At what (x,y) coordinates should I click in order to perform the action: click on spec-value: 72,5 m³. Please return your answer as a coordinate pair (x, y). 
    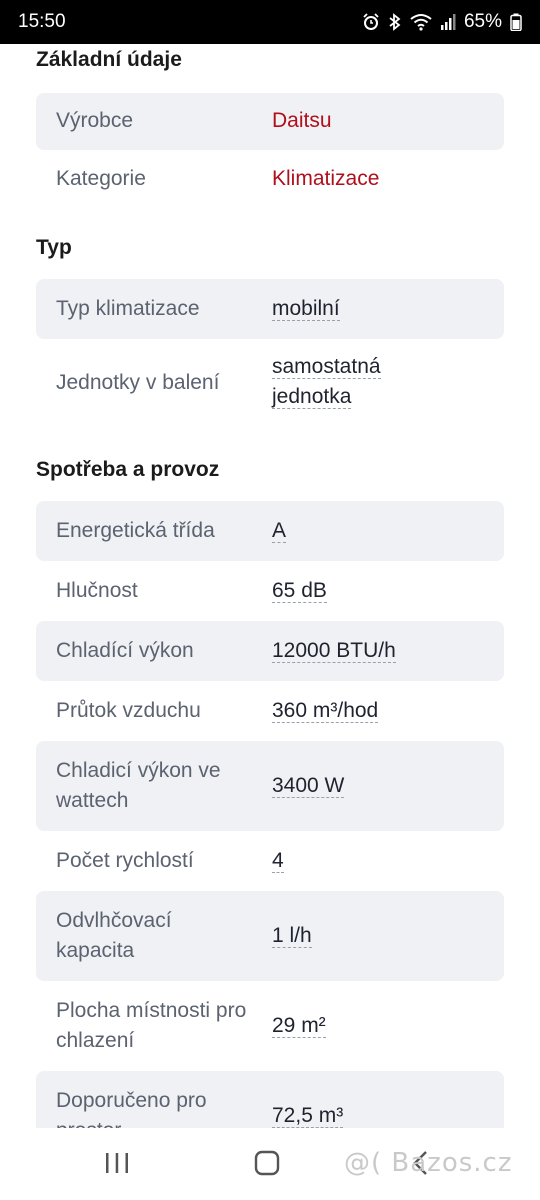
    Looking at the image, I should click on (382, 1114).